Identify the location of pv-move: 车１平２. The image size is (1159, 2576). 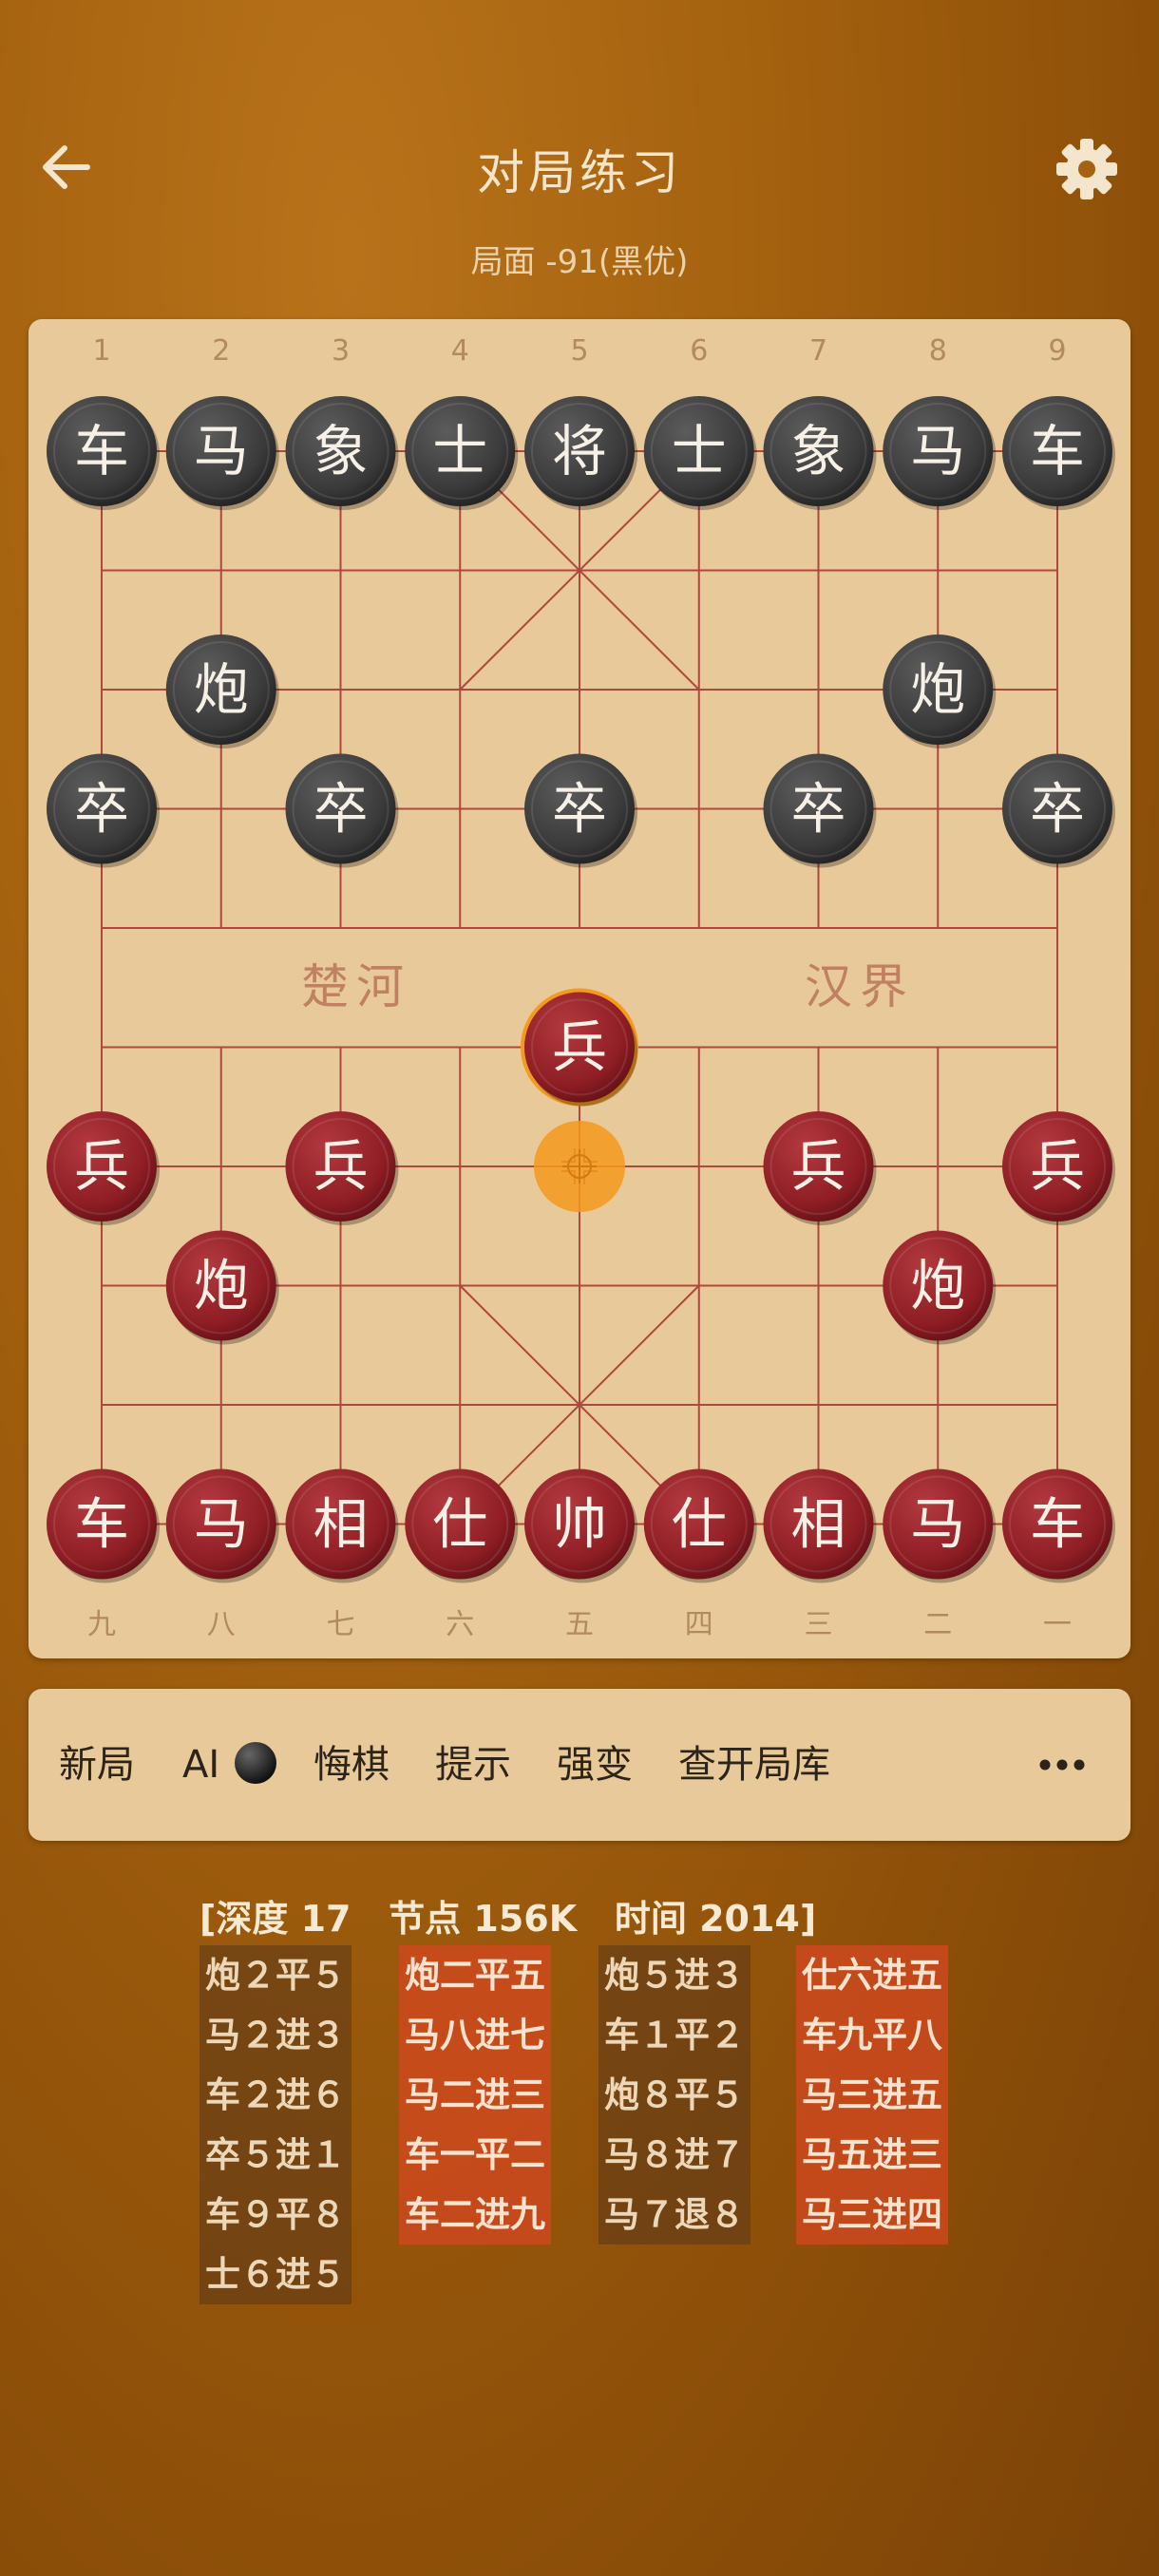
(674, 2035).